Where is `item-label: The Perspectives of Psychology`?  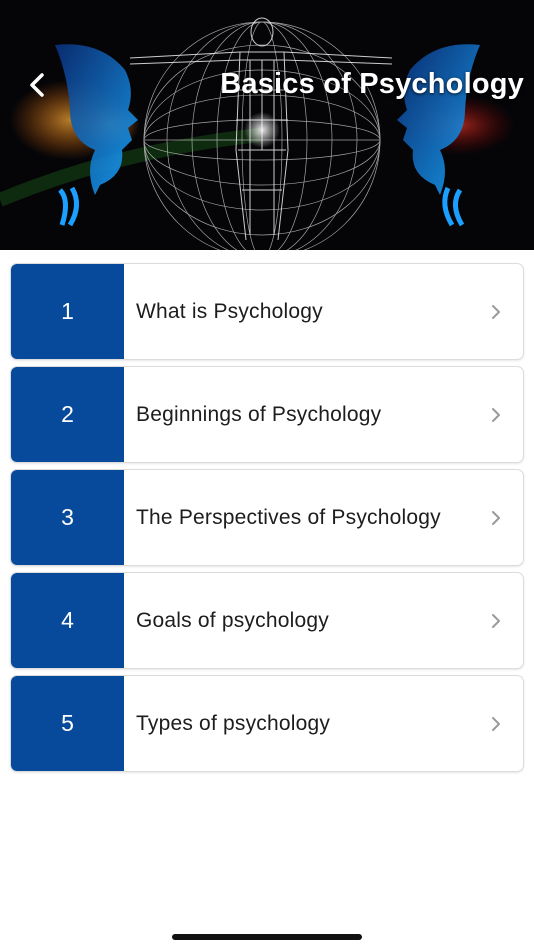
item-label: The Perspectives of Psychology is located at coordinates (288, 517).